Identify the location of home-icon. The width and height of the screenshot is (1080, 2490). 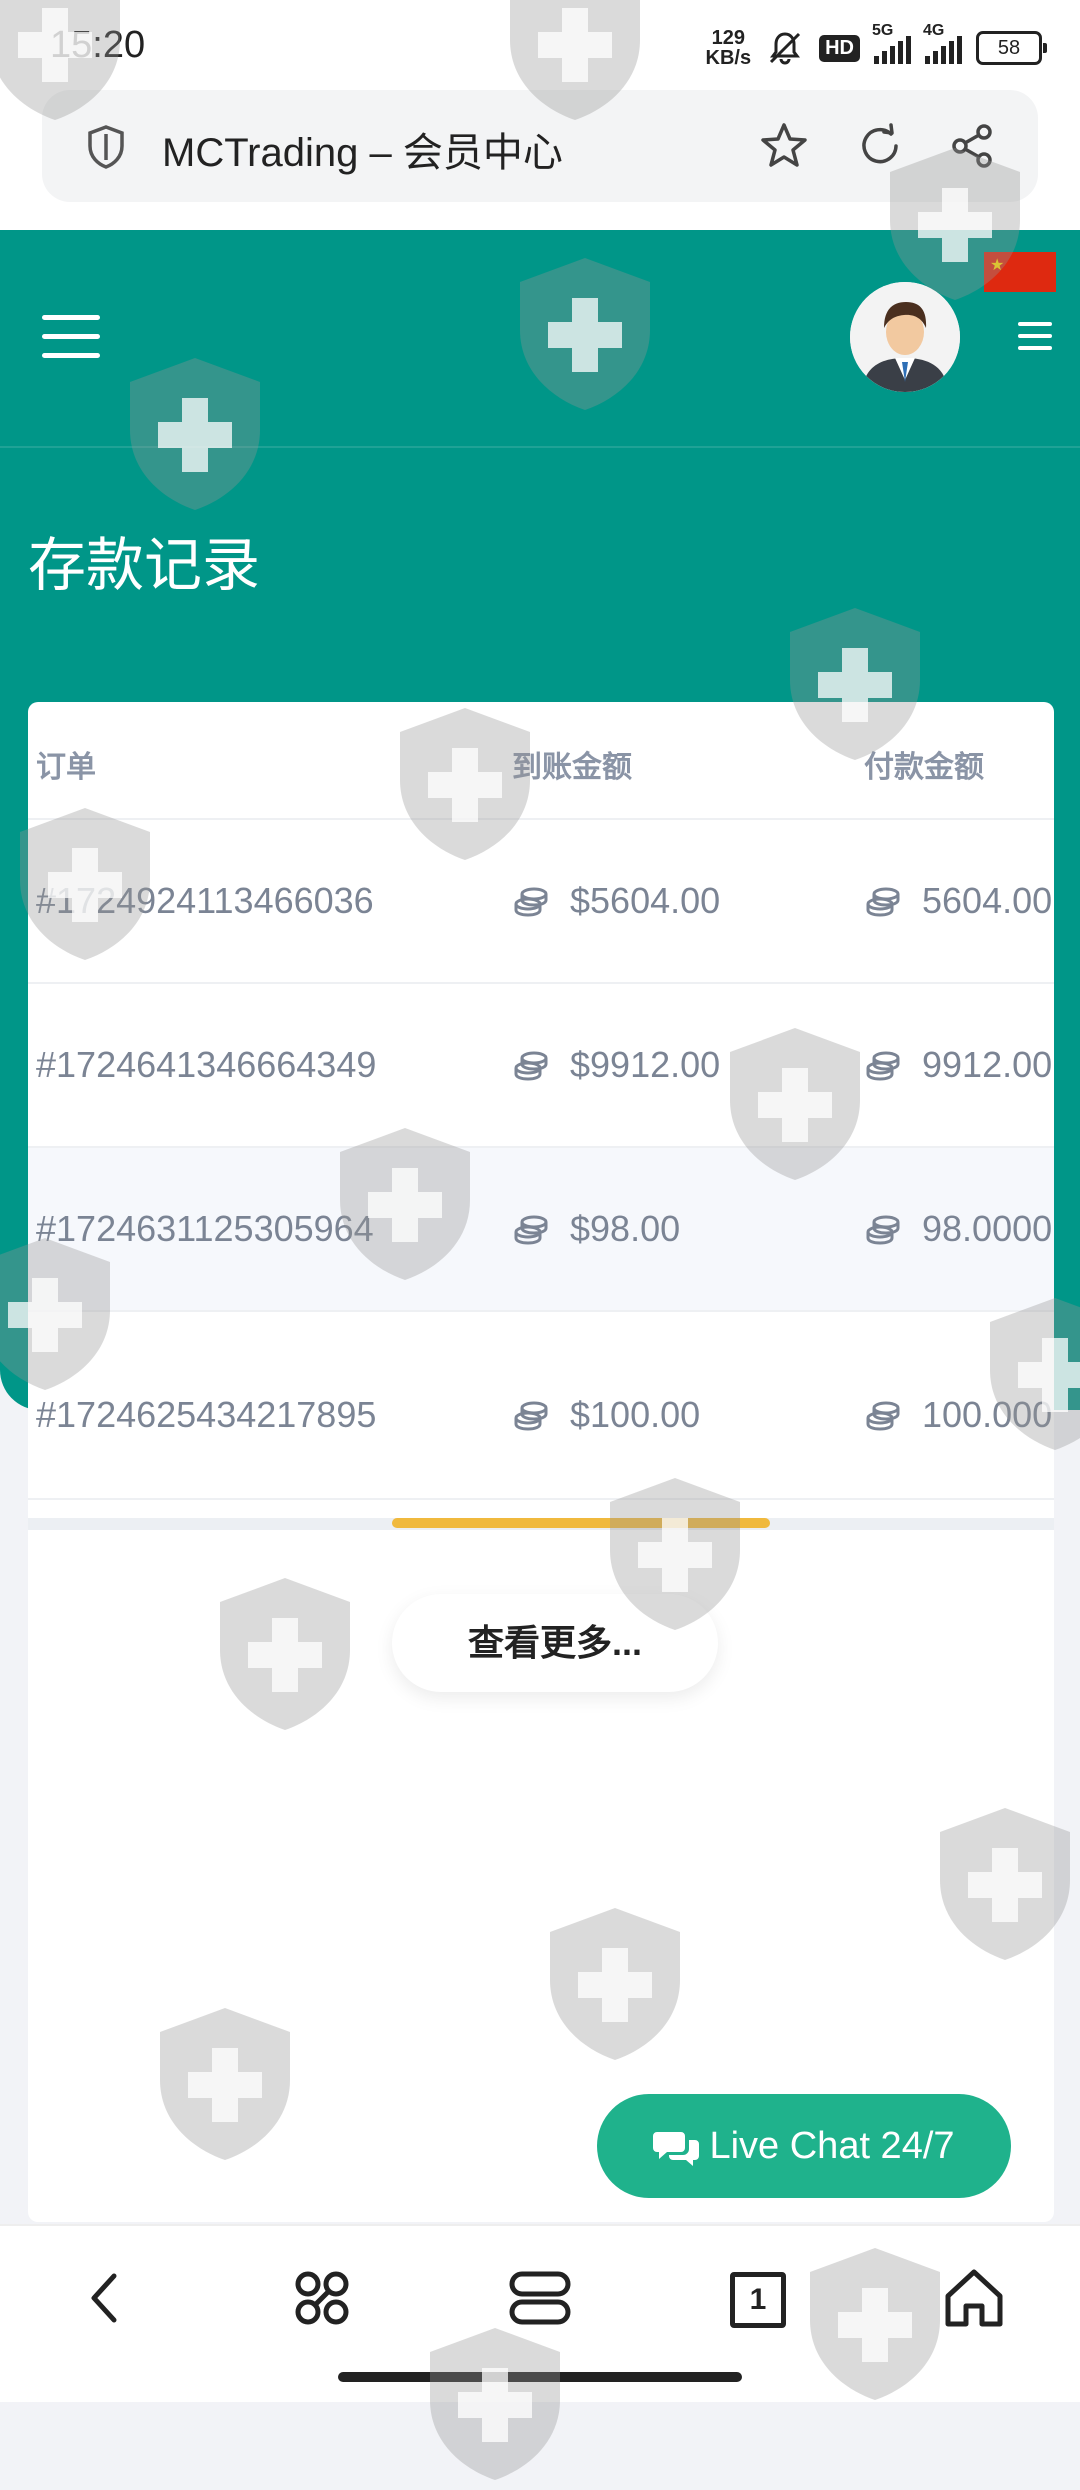
(974, 2298).